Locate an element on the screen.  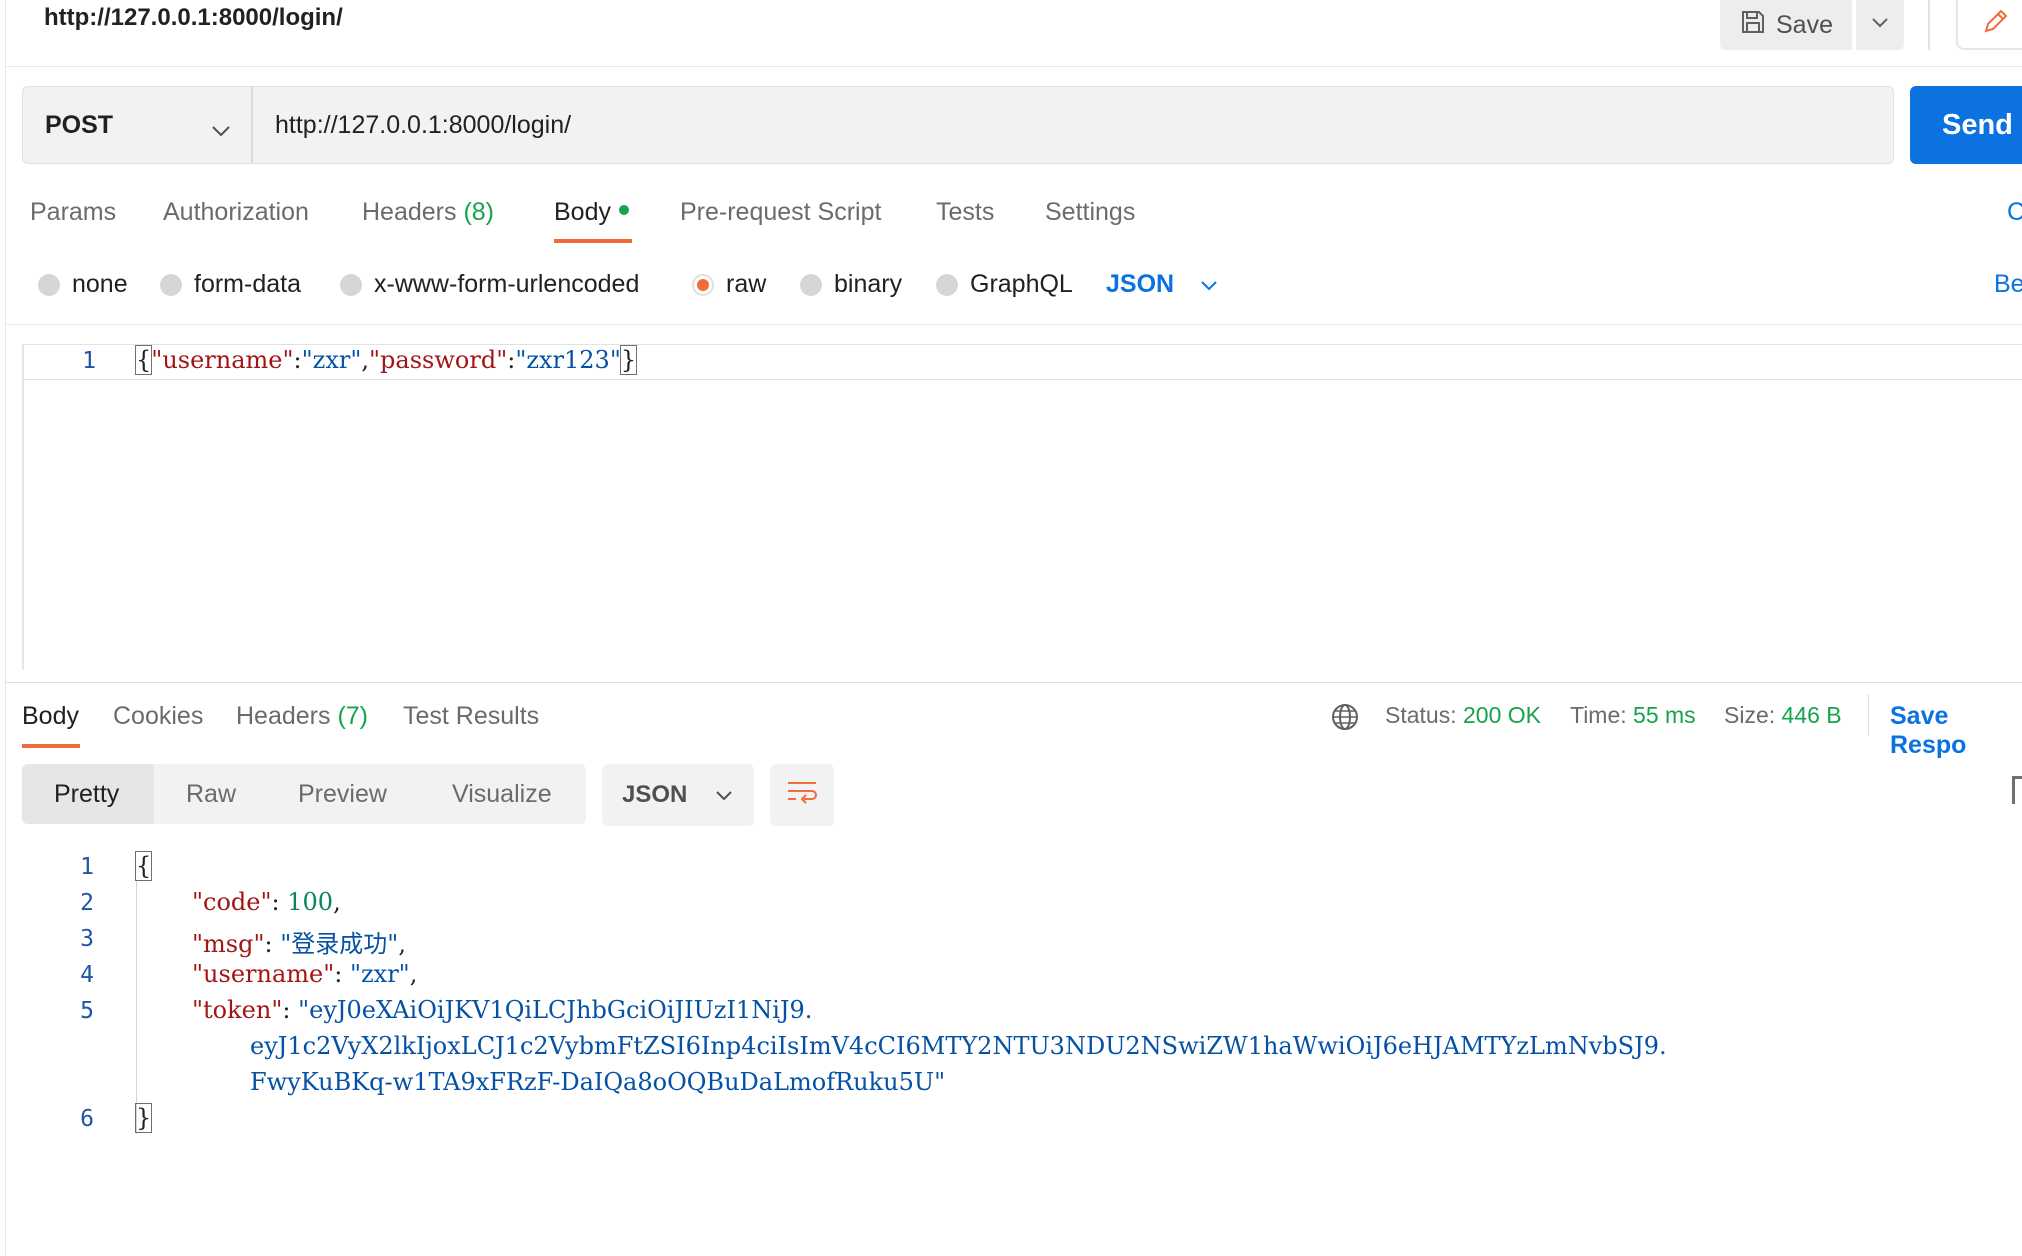
url-input: http://127.0.0.1:8000/login/ is located at coordinates (1073, 125).